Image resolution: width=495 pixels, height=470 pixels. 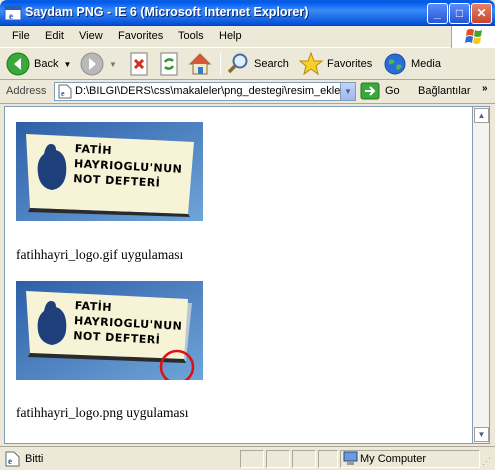 What do you see at coordinates (109, 330) in the screenshot?
I see `png-logo-image: FATİH HAYRIOGLU'NUN NOT DEFTERİ` at bounding box center [109, 330].